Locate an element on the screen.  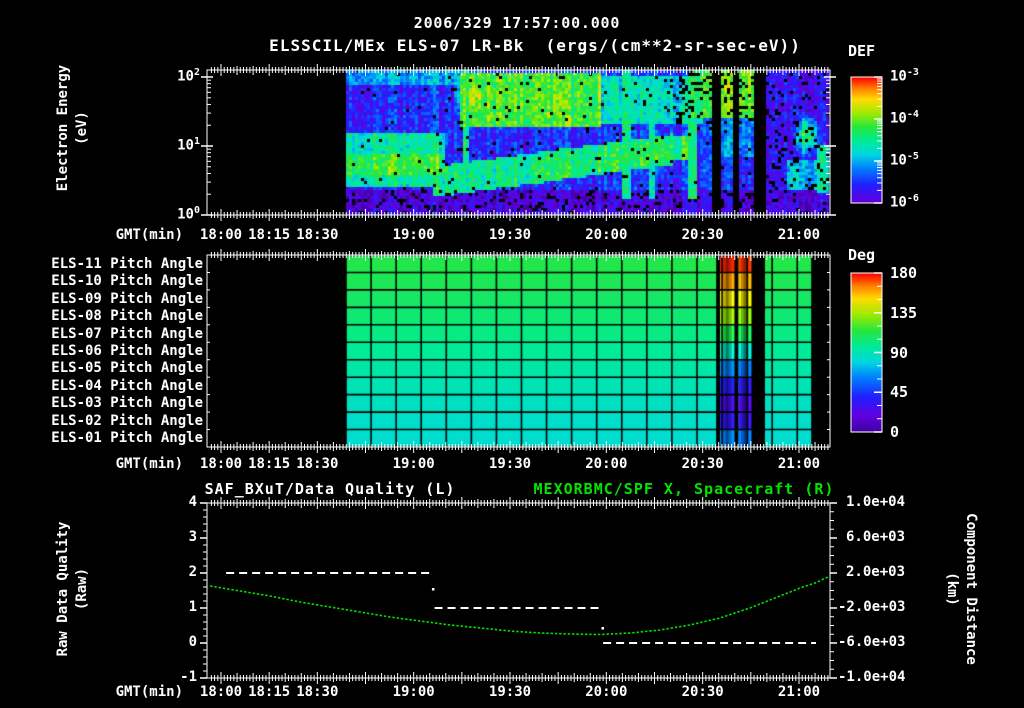
deg-tick-label: 135 is located at coordinates (904, 312).